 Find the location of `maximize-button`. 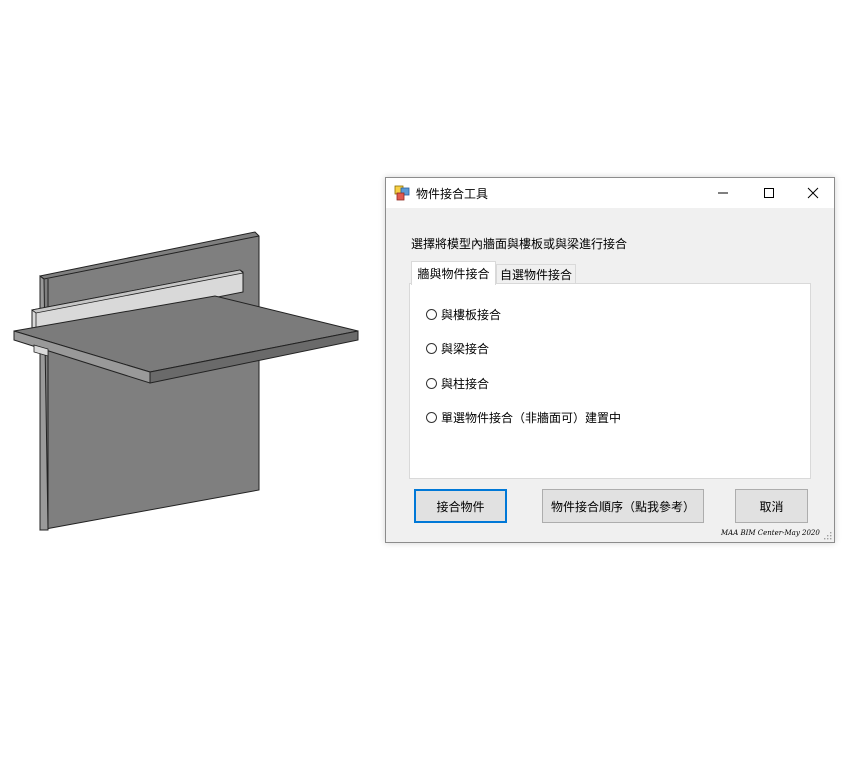

maximize-button is located at coordinates (769, 193).